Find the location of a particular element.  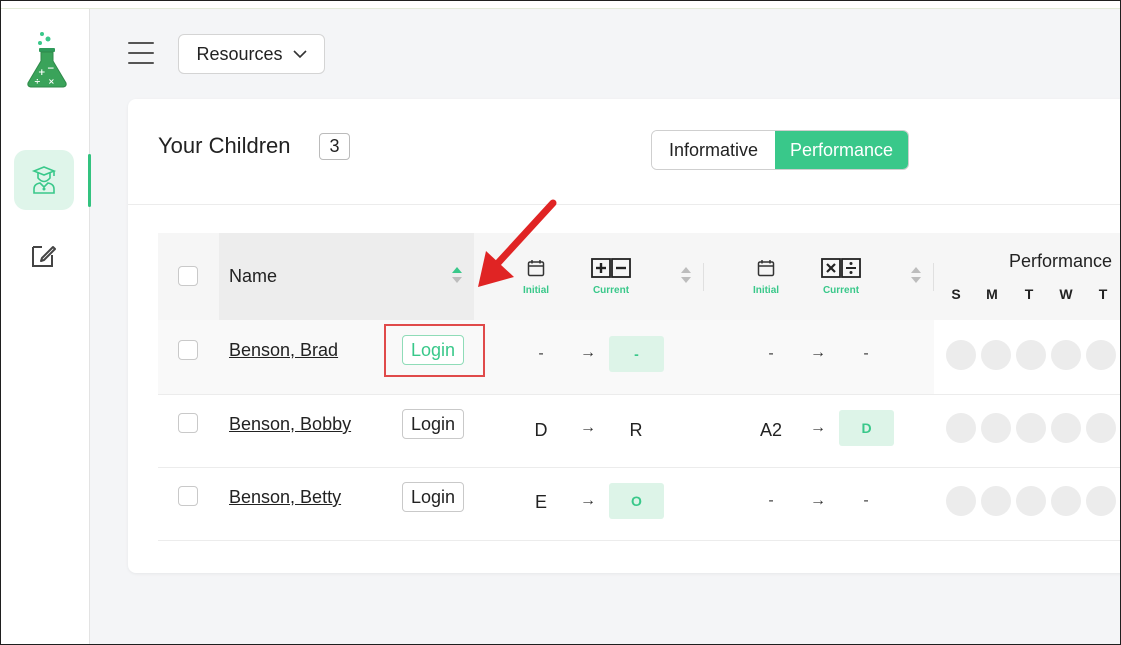

top-strip is located at coordinates (560, 4).